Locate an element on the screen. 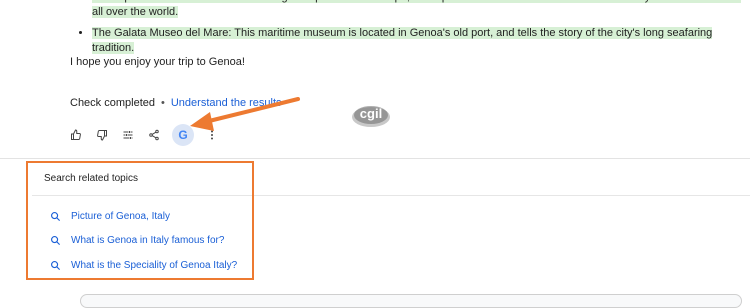  more-options-button is located at coordinates (212, 135).